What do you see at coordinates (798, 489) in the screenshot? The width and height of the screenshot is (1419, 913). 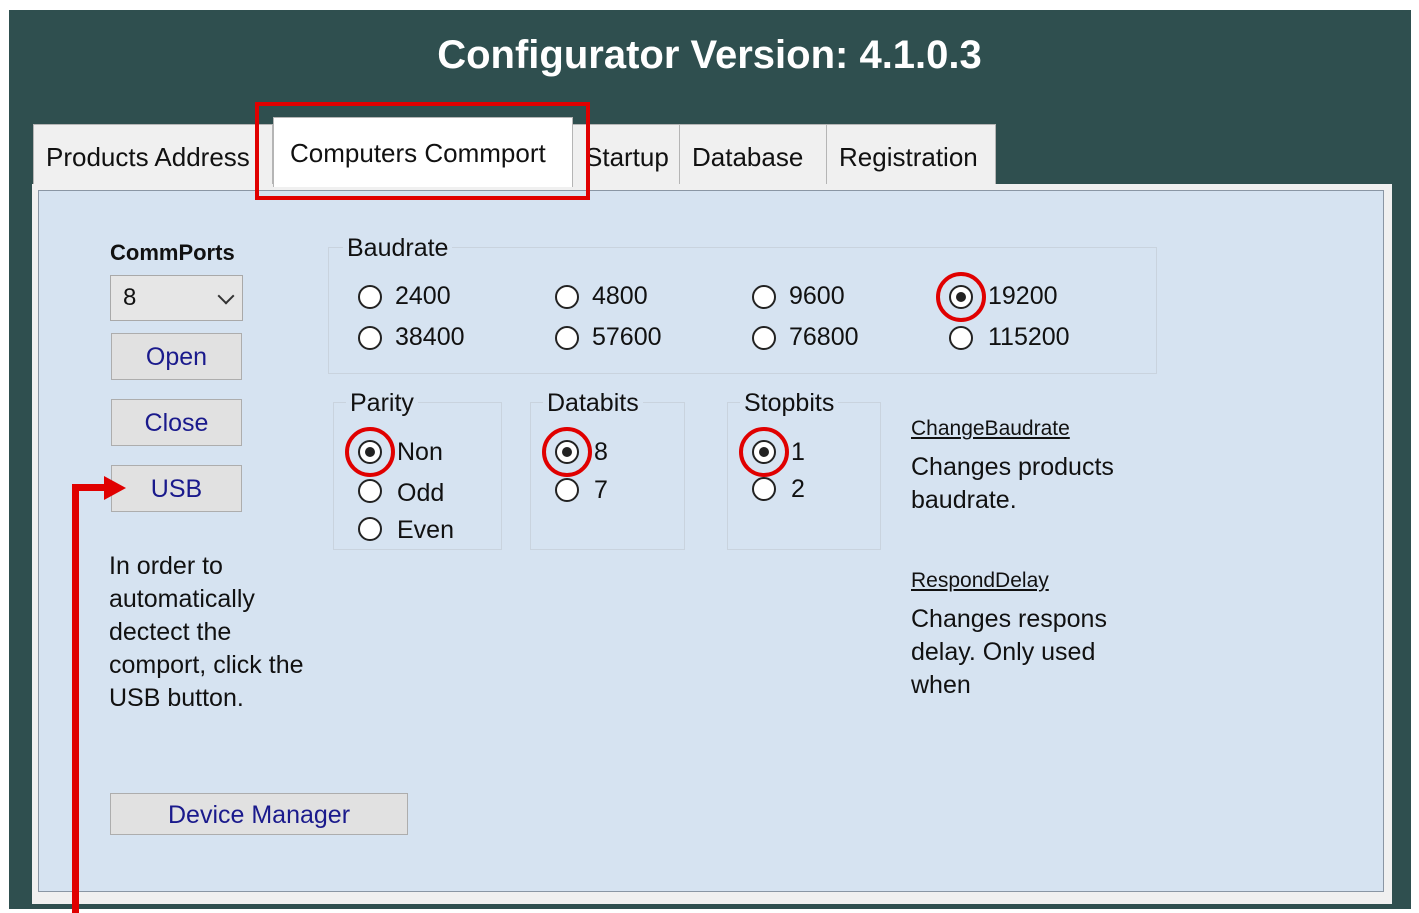 I see `stopbits-2-label: 2` at bounding box center [798, 489].